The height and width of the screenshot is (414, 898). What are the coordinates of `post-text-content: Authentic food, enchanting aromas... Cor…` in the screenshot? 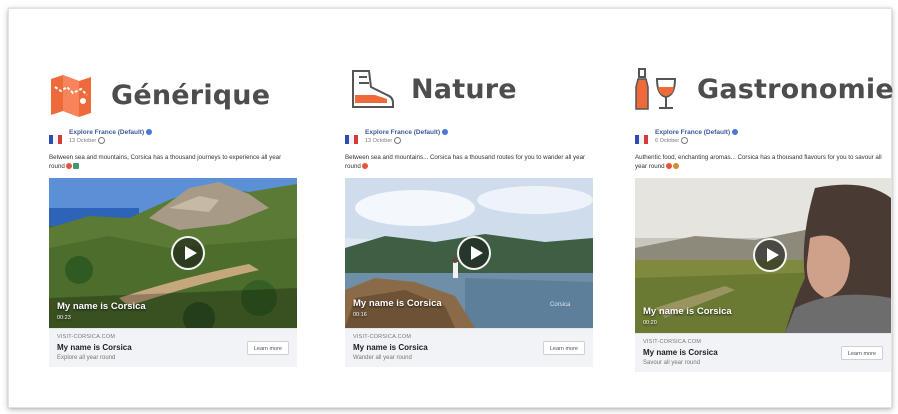 It's located at (758, 162).